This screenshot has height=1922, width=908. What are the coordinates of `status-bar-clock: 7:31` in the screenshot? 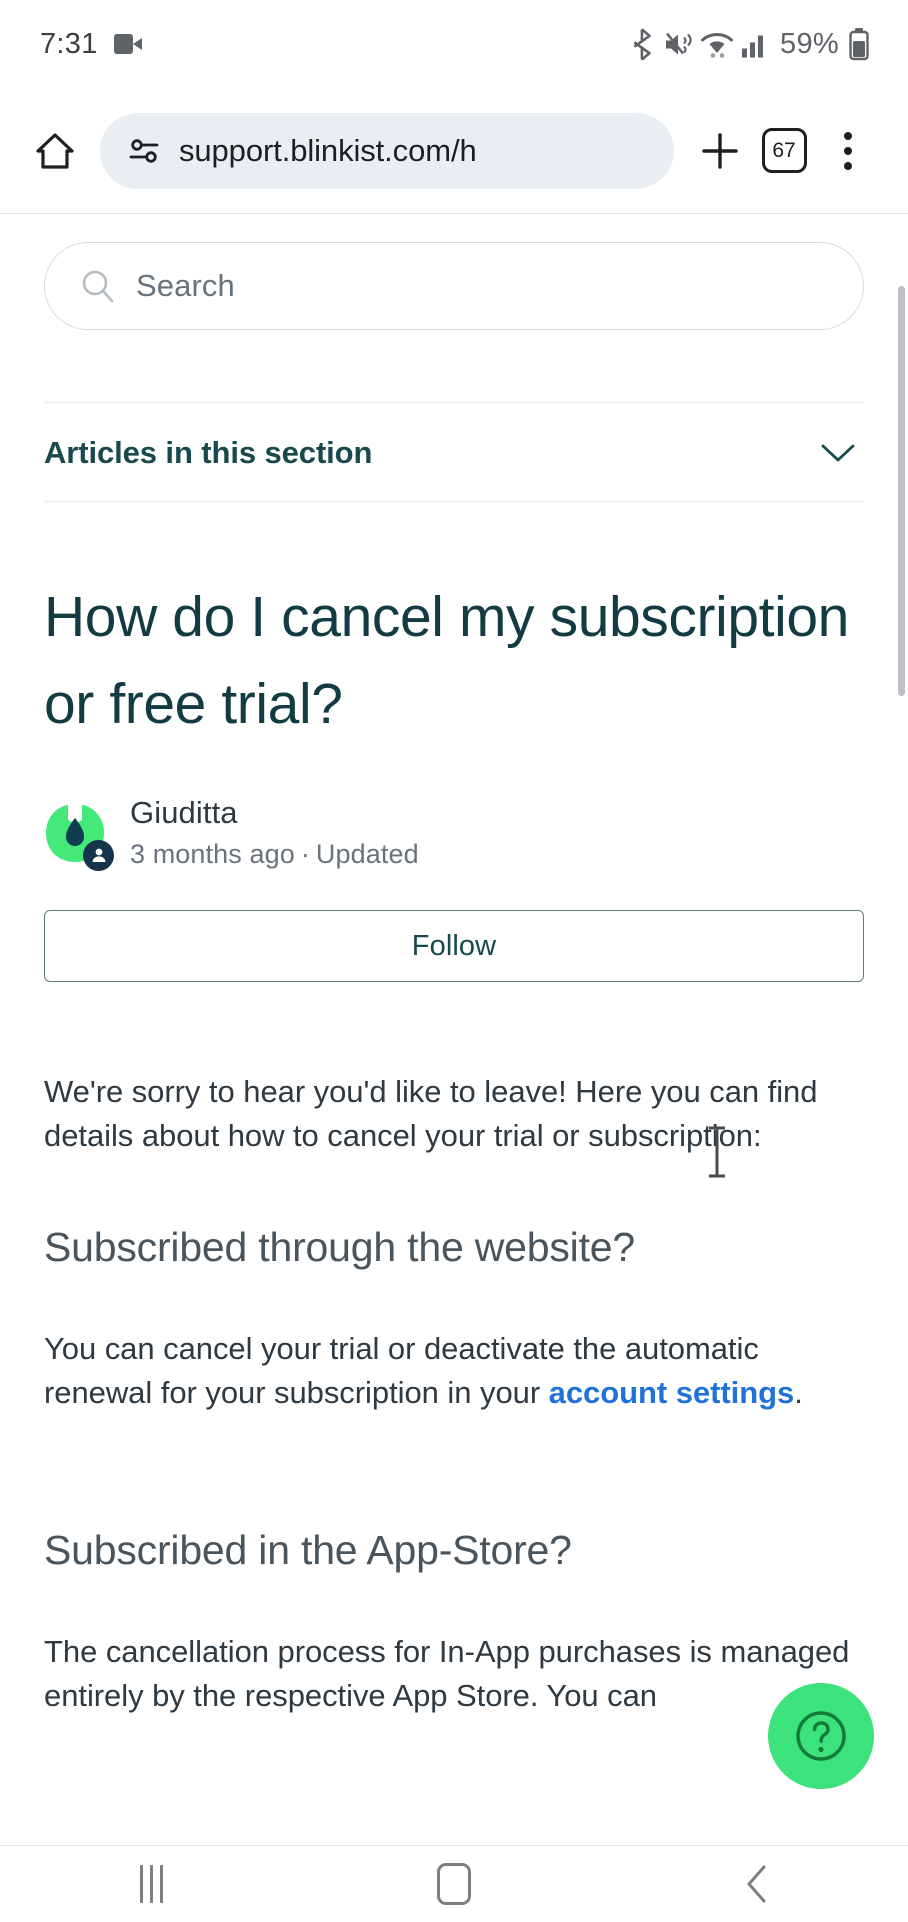 It's located at (69, 43).